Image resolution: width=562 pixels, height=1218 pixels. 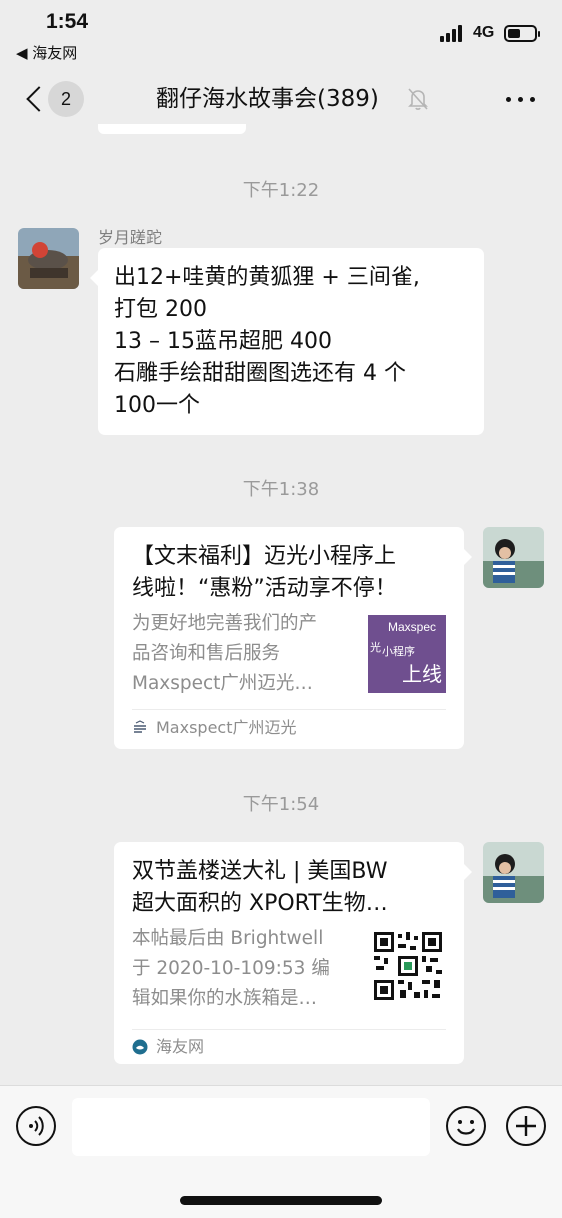 I want to click on message-line: 石雕手绘甜甜圈图选还有 4 个, so click(x=260, y=373).